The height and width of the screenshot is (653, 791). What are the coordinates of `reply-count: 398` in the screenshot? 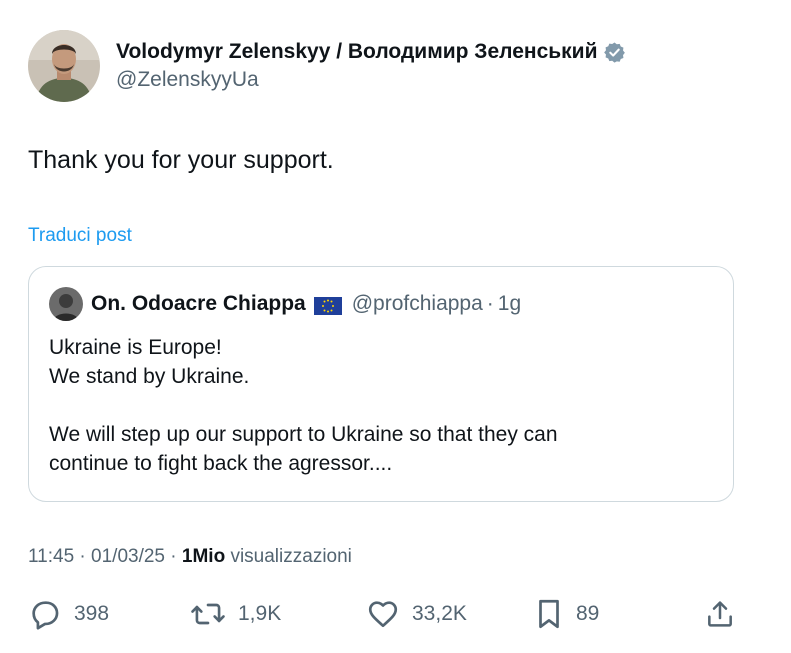 It's located at (92, 613).